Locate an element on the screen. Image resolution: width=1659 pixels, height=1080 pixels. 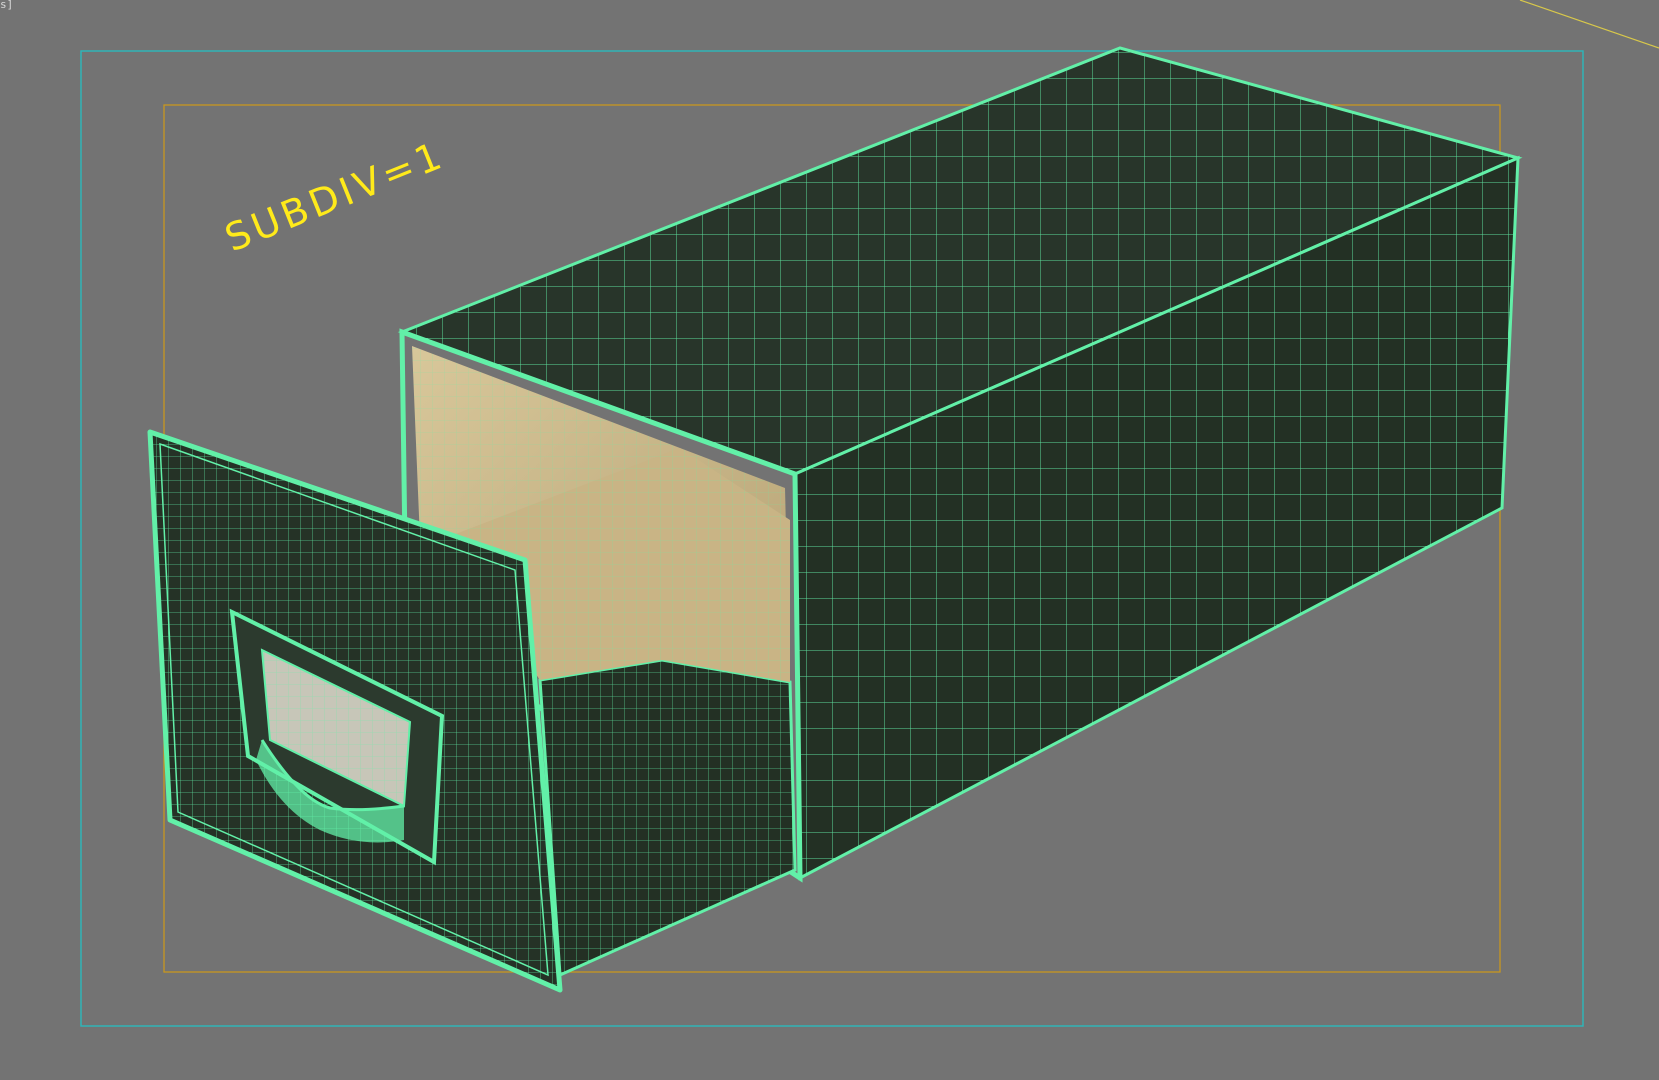
subdiv-annotation: SUBDIV=1 is located at coordinates (335, 196).